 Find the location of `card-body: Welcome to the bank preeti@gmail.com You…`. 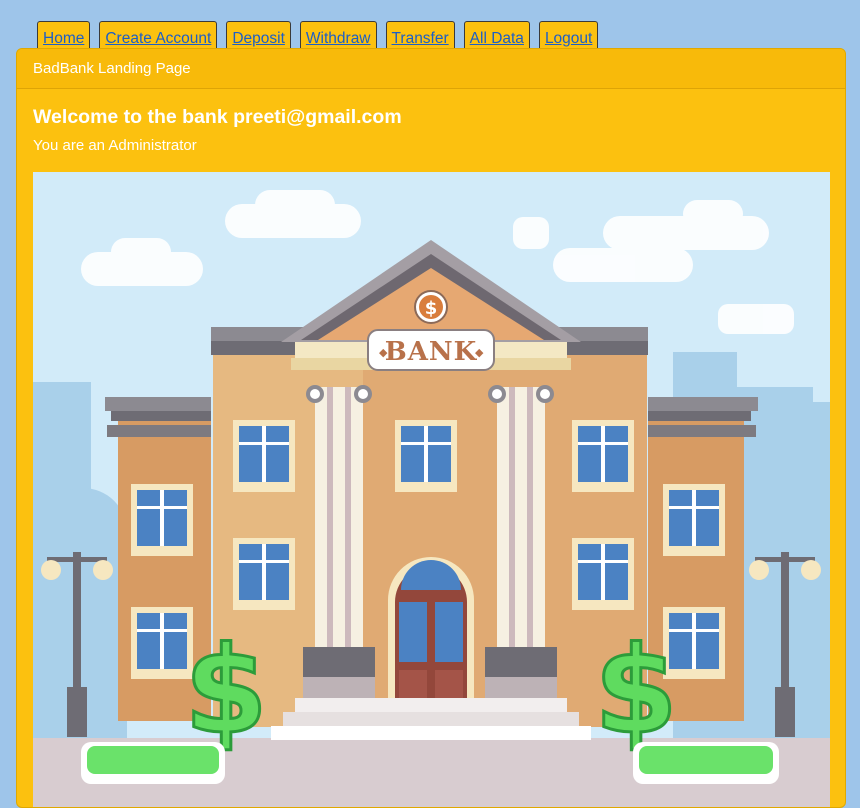

card-body: Welcome to the bank preeti@gmail.com You… is located at coordinates (431, 130).